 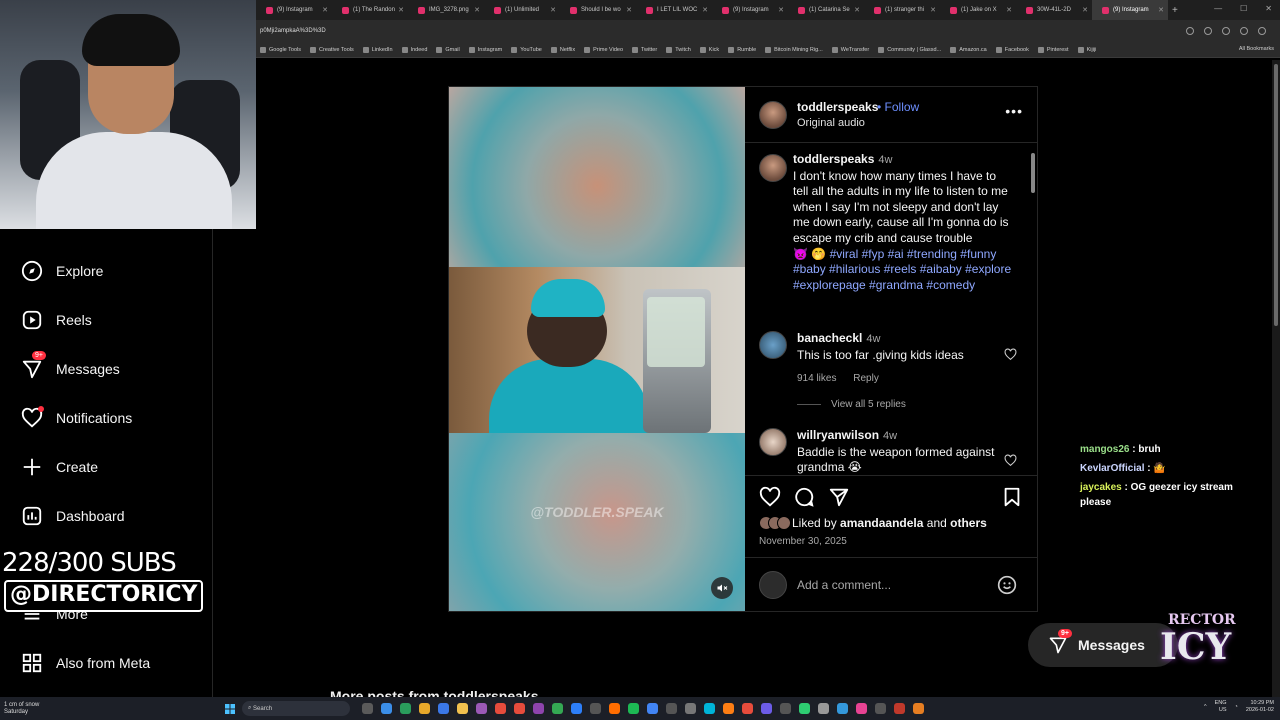 What do you see at coordinates (1086, 49) in the screenshot?
I see `bookmark-item: Kijiji` at bounding box center [1086, 49].